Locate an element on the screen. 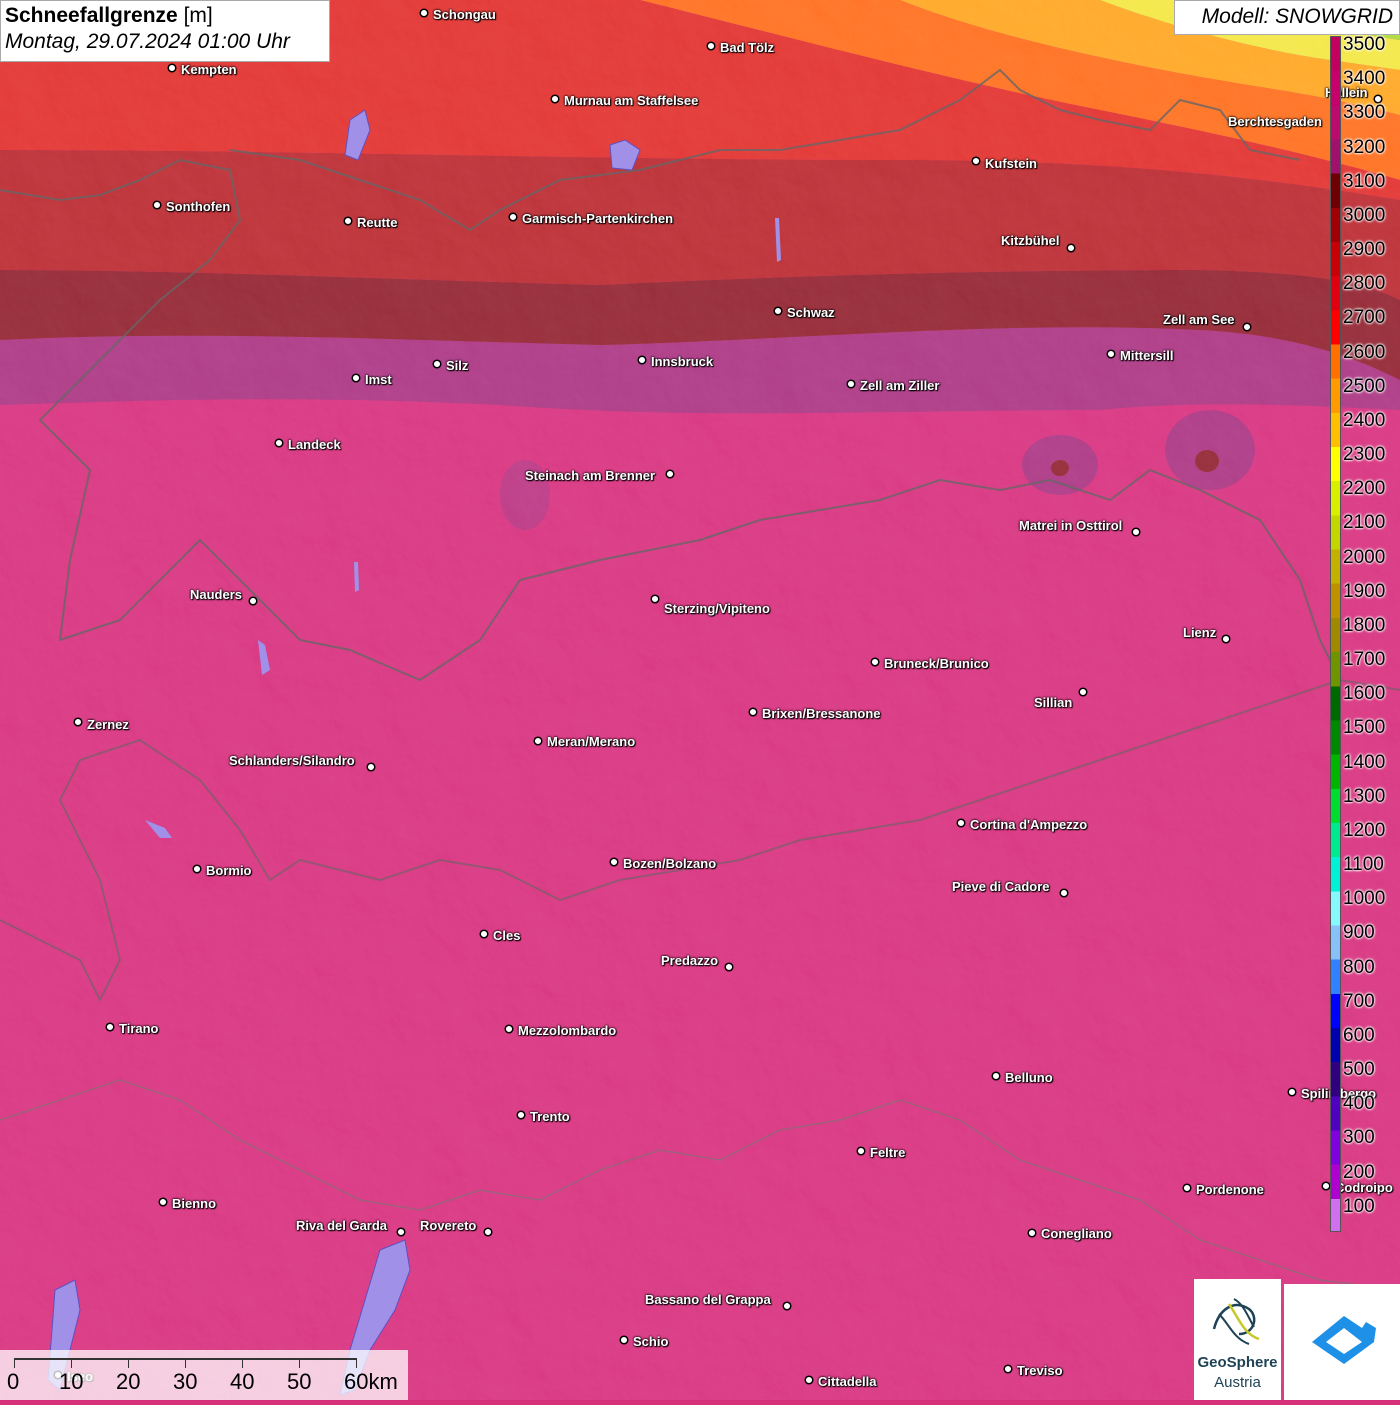 This screenshot has width=1400, height=1405. city-label: Predazzo is located at coordinates (690, 960).